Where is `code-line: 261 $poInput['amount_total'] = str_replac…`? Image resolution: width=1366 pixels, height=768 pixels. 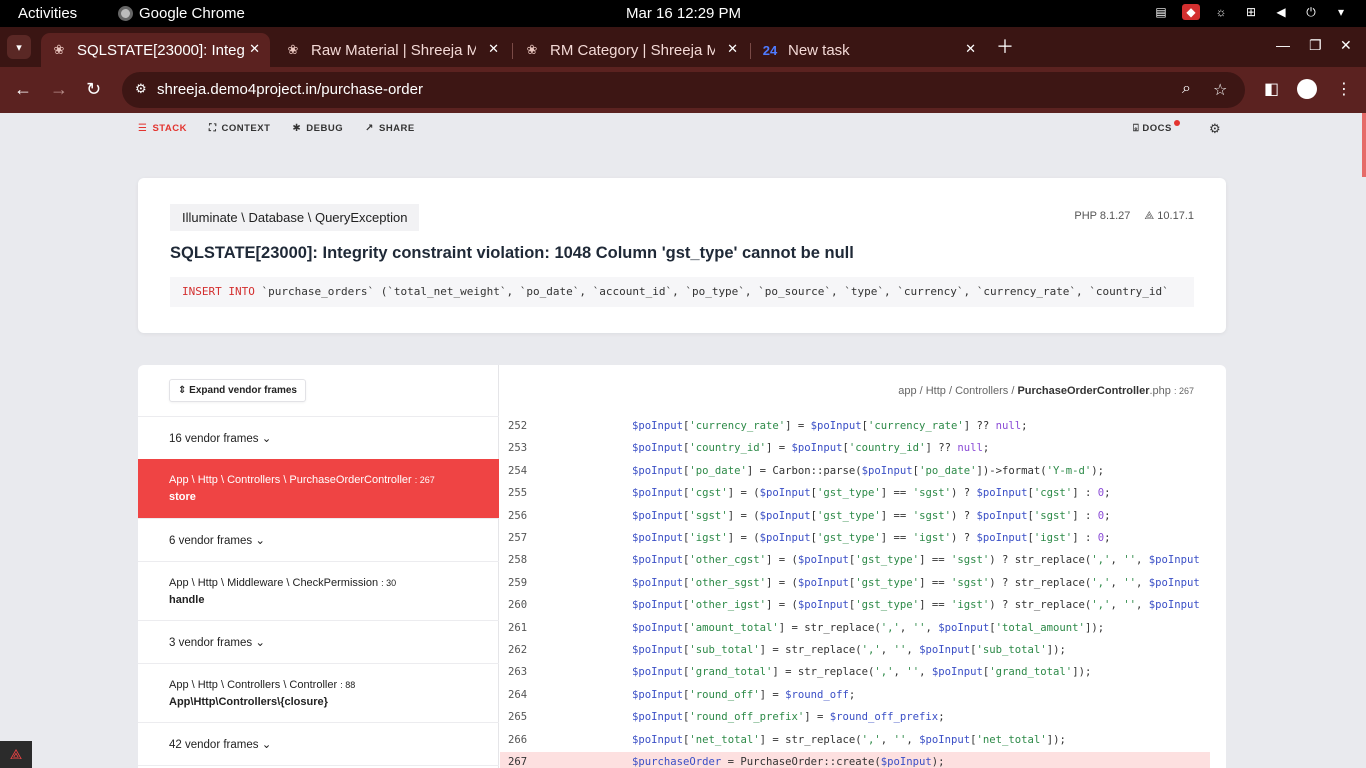
code-line: 261 $poInput['amount_total'] = str_replac… is located at coordinates (855, 629).